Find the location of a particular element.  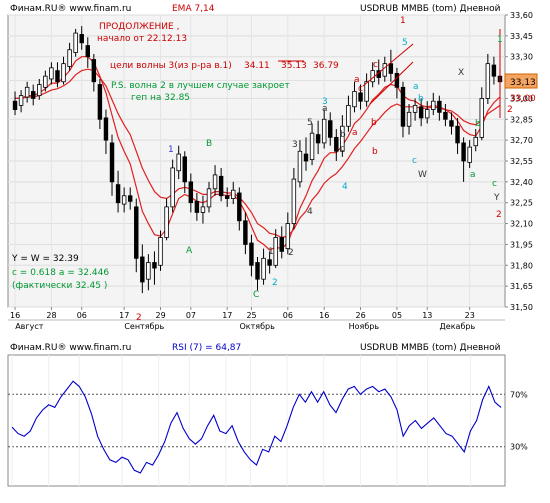

annotation-continuation-2: начало от 22.12.13 is located at coordinates (142, 39).